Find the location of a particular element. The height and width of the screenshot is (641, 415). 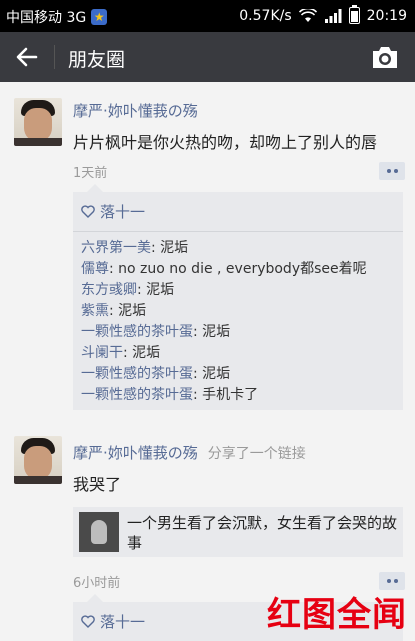

clock: 20:19 is located at coordinates (386, 15).